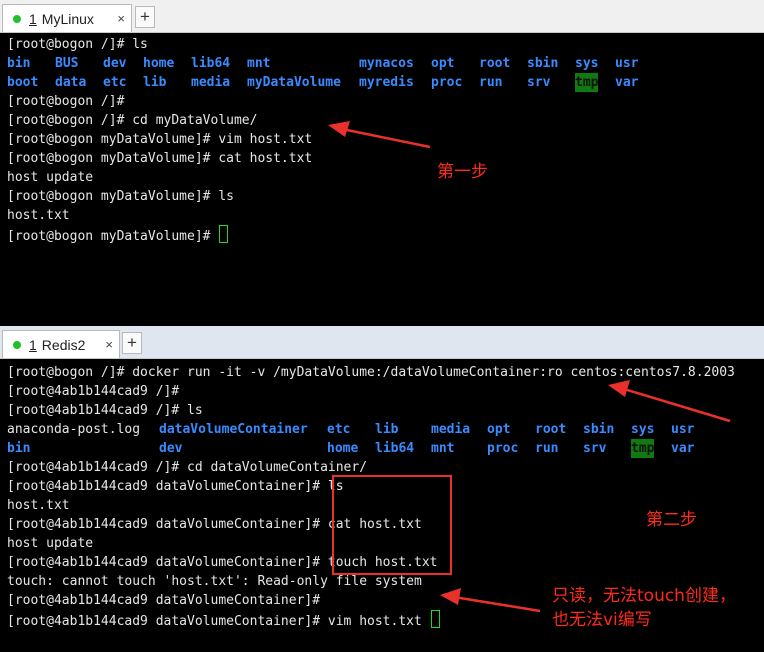 The width and height of the screenshot is (764, 652). I want to click on ls-entry: data, so click(71, 82).